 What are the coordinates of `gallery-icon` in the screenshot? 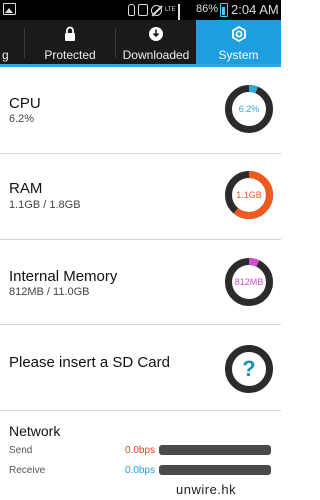 It's located at (9, 9).